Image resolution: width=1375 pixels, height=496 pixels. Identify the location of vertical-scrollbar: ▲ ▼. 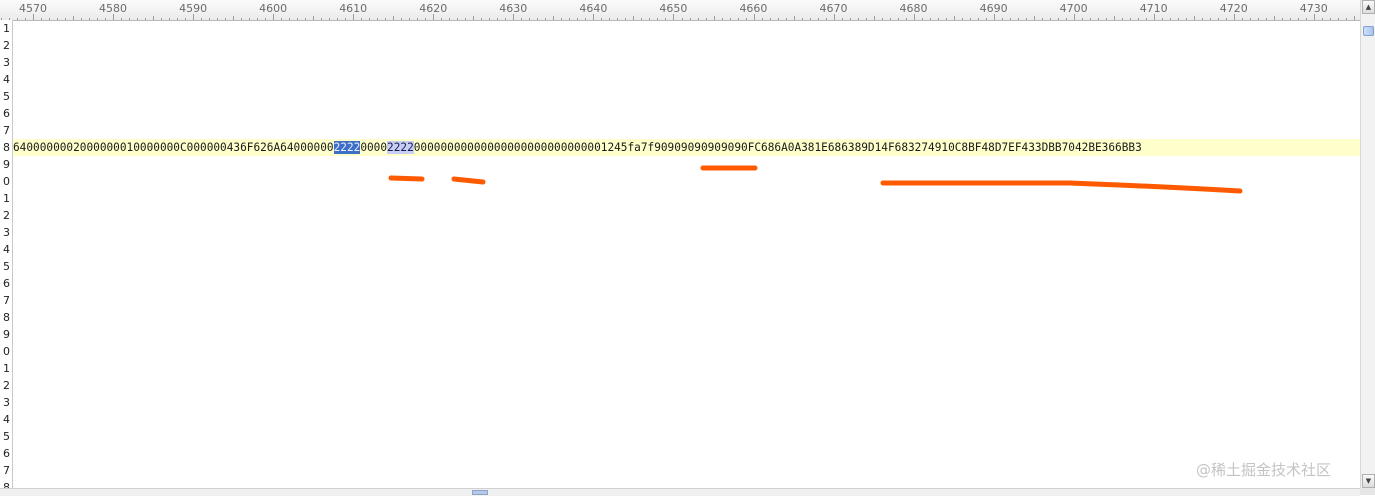
(1367, 244).